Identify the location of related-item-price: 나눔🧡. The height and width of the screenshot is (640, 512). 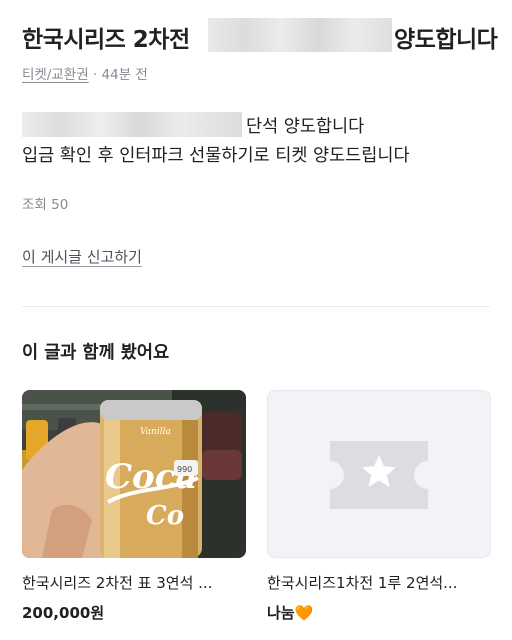
(290, 612).